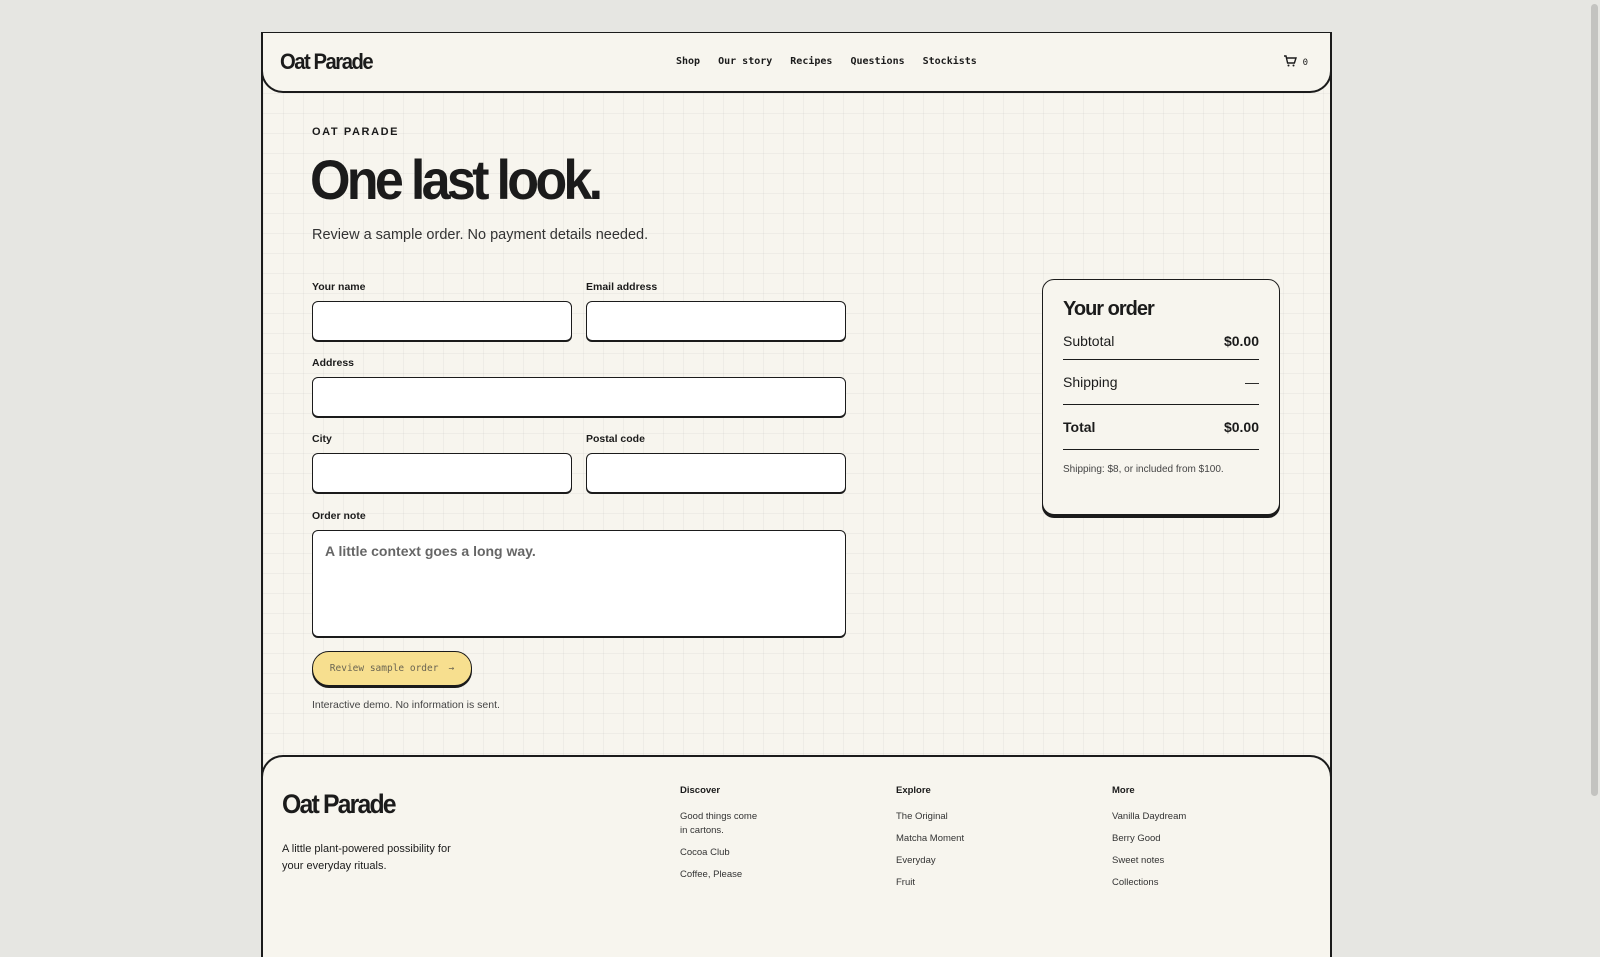 The height and width of the screenshot is (957, 1600). Describe the element at coordinates (579, 397) in the screenshot. I see `address-field` at that location.